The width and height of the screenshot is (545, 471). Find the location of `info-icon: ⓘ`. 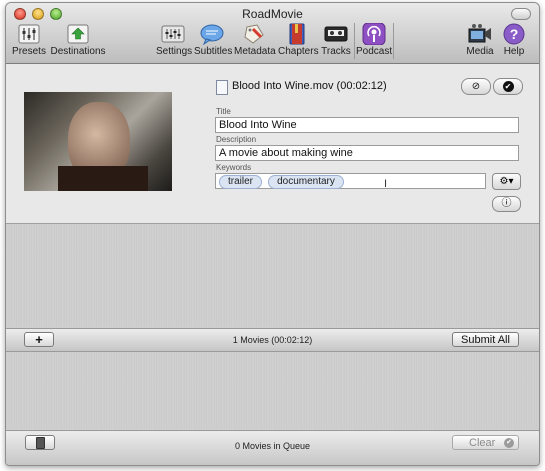

info-icon: ⓘ is located at coordinates (506, 203).